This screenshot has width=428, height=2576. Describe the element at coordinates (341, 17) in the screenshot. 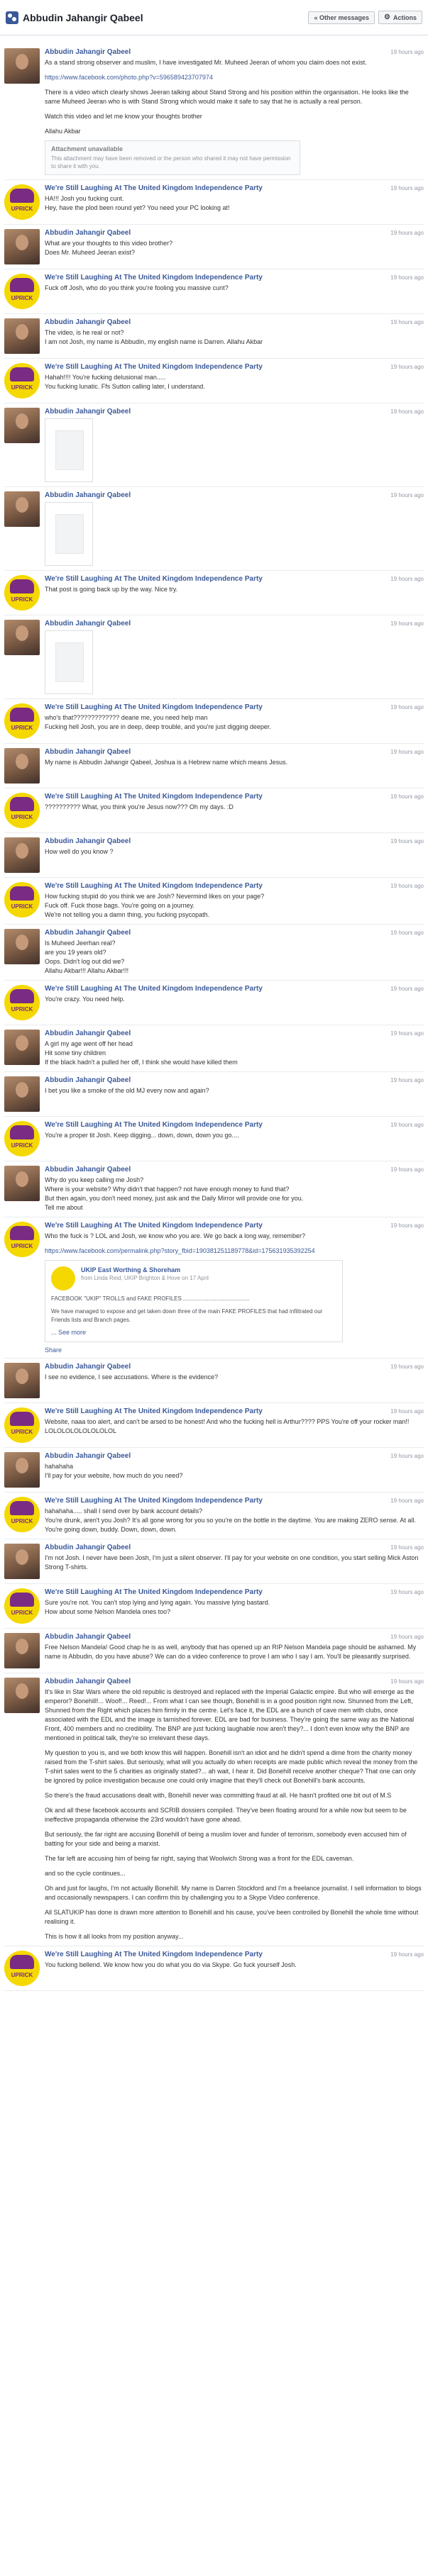

I see `other-messages-button: « Other messages` at that location.